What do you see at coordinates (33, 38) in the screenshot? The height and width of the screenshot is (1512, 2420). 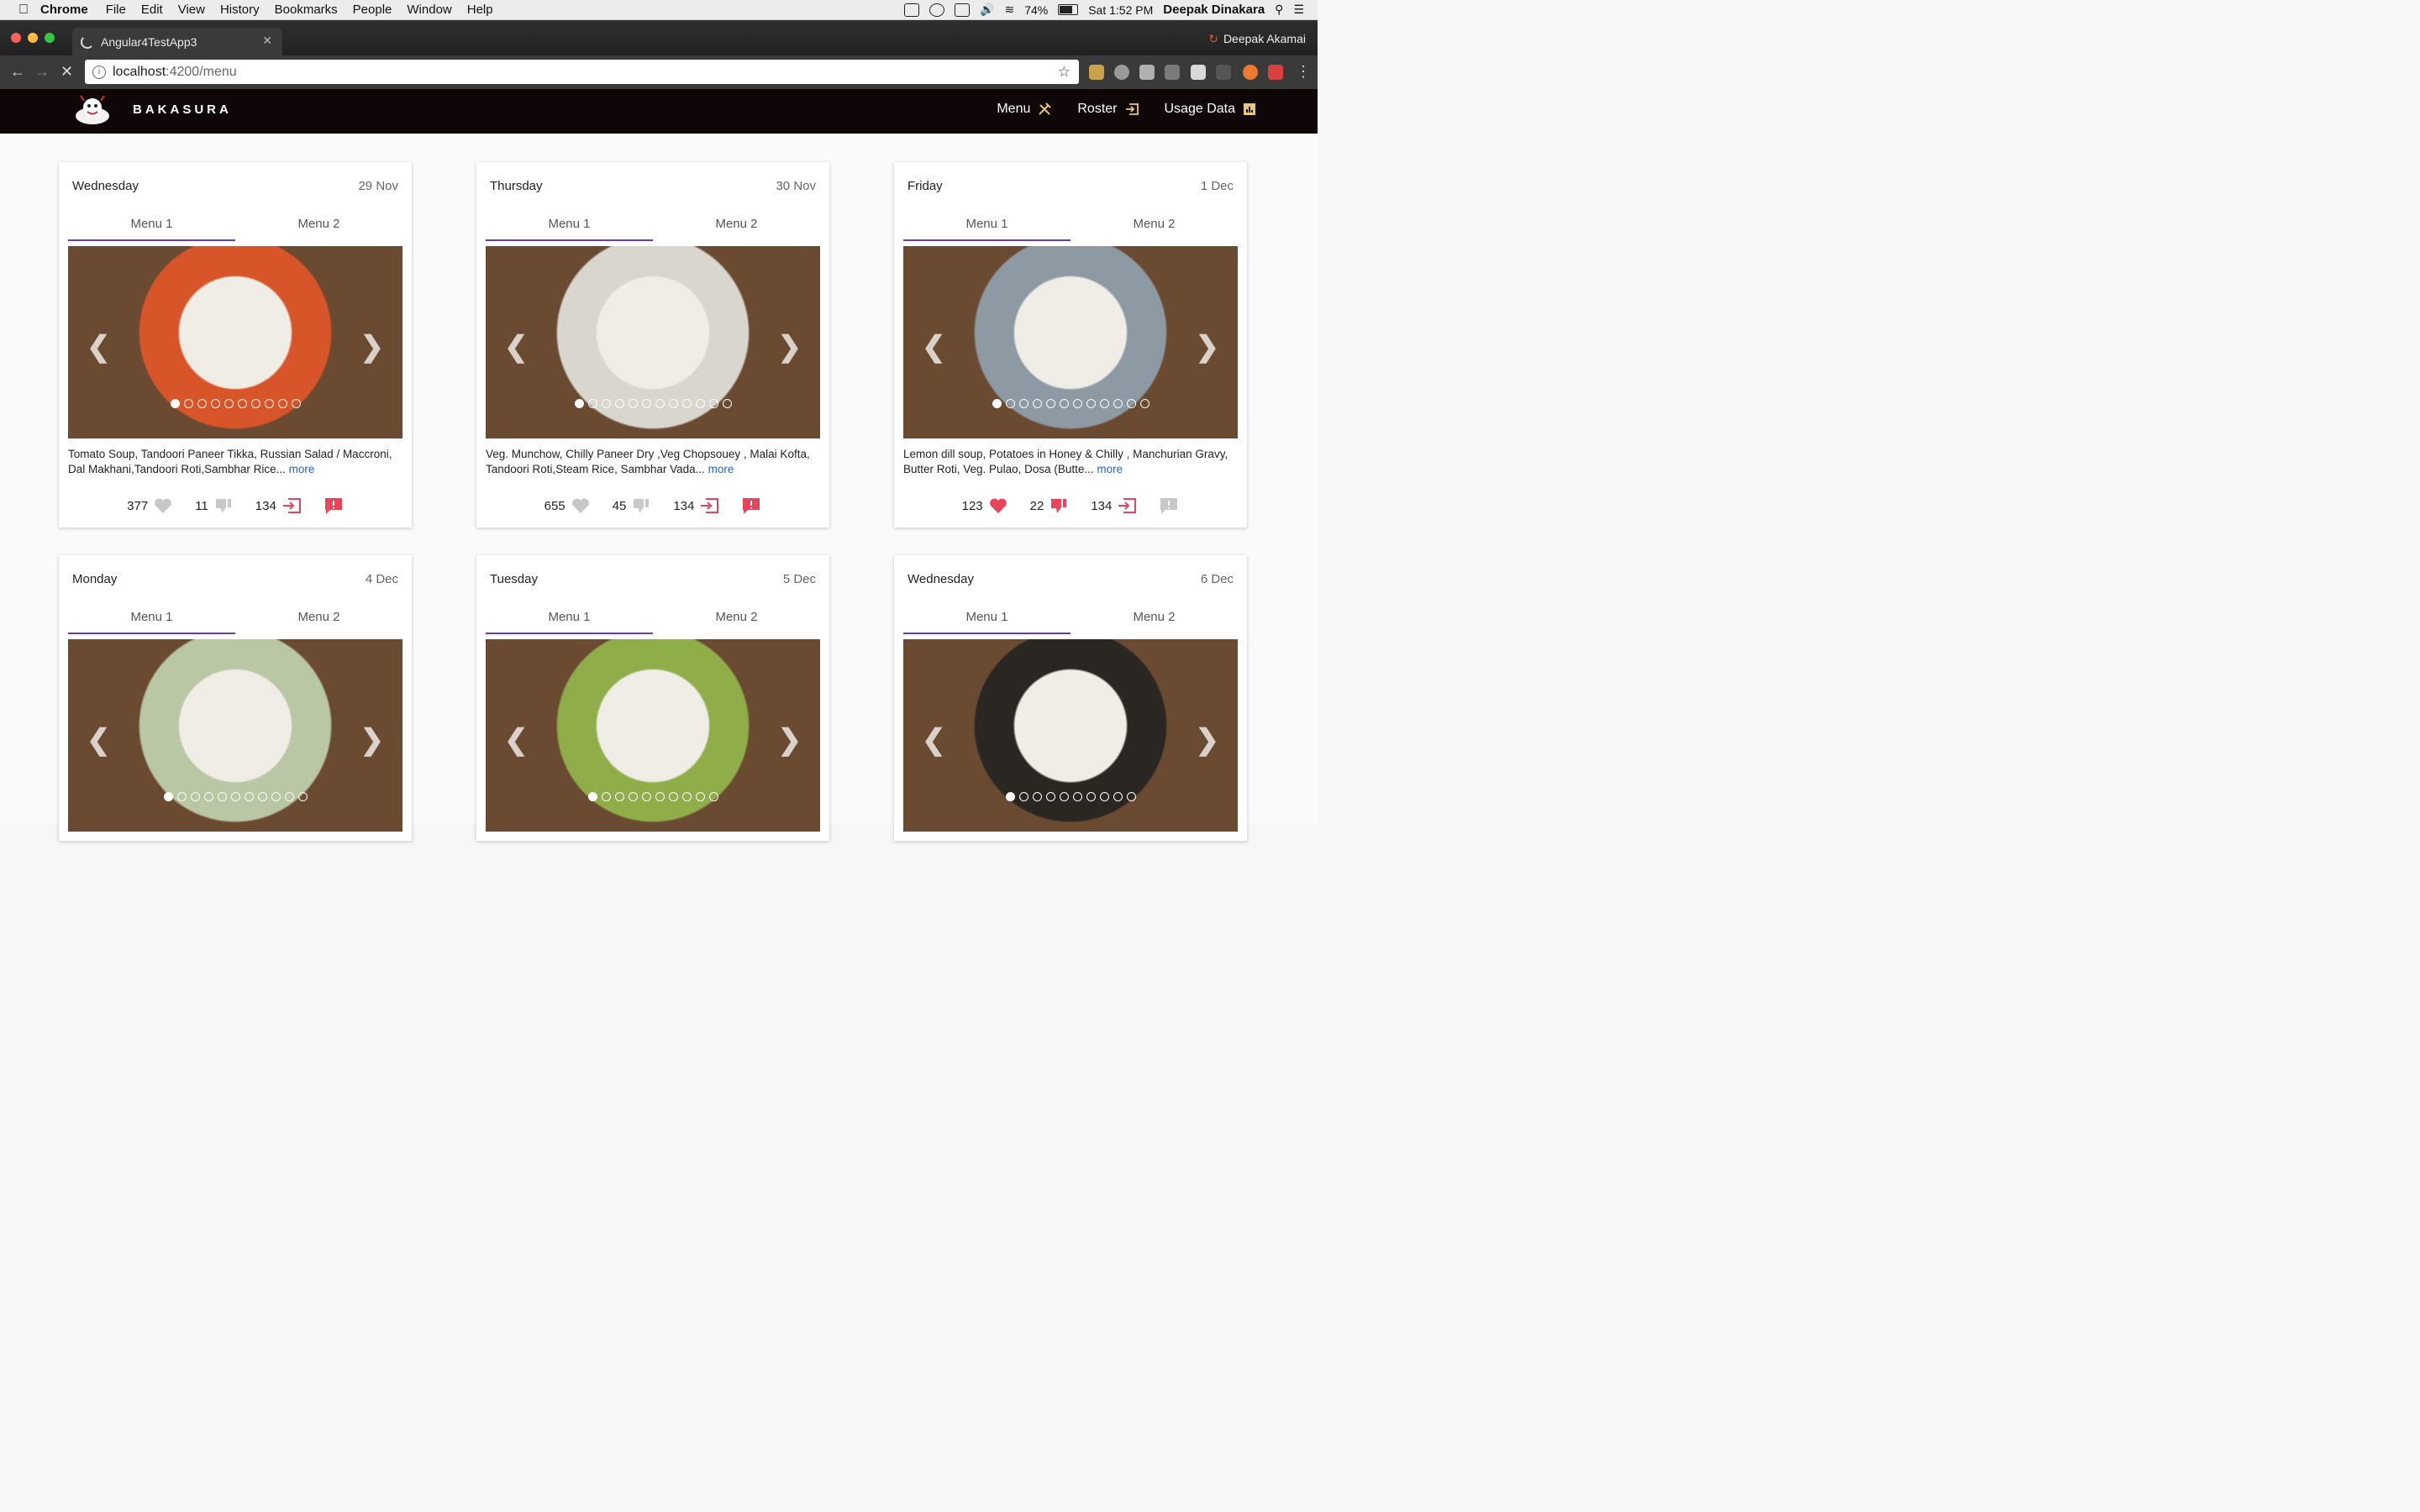 I see `minimize-window-icon` at bounding box center [33, 38].